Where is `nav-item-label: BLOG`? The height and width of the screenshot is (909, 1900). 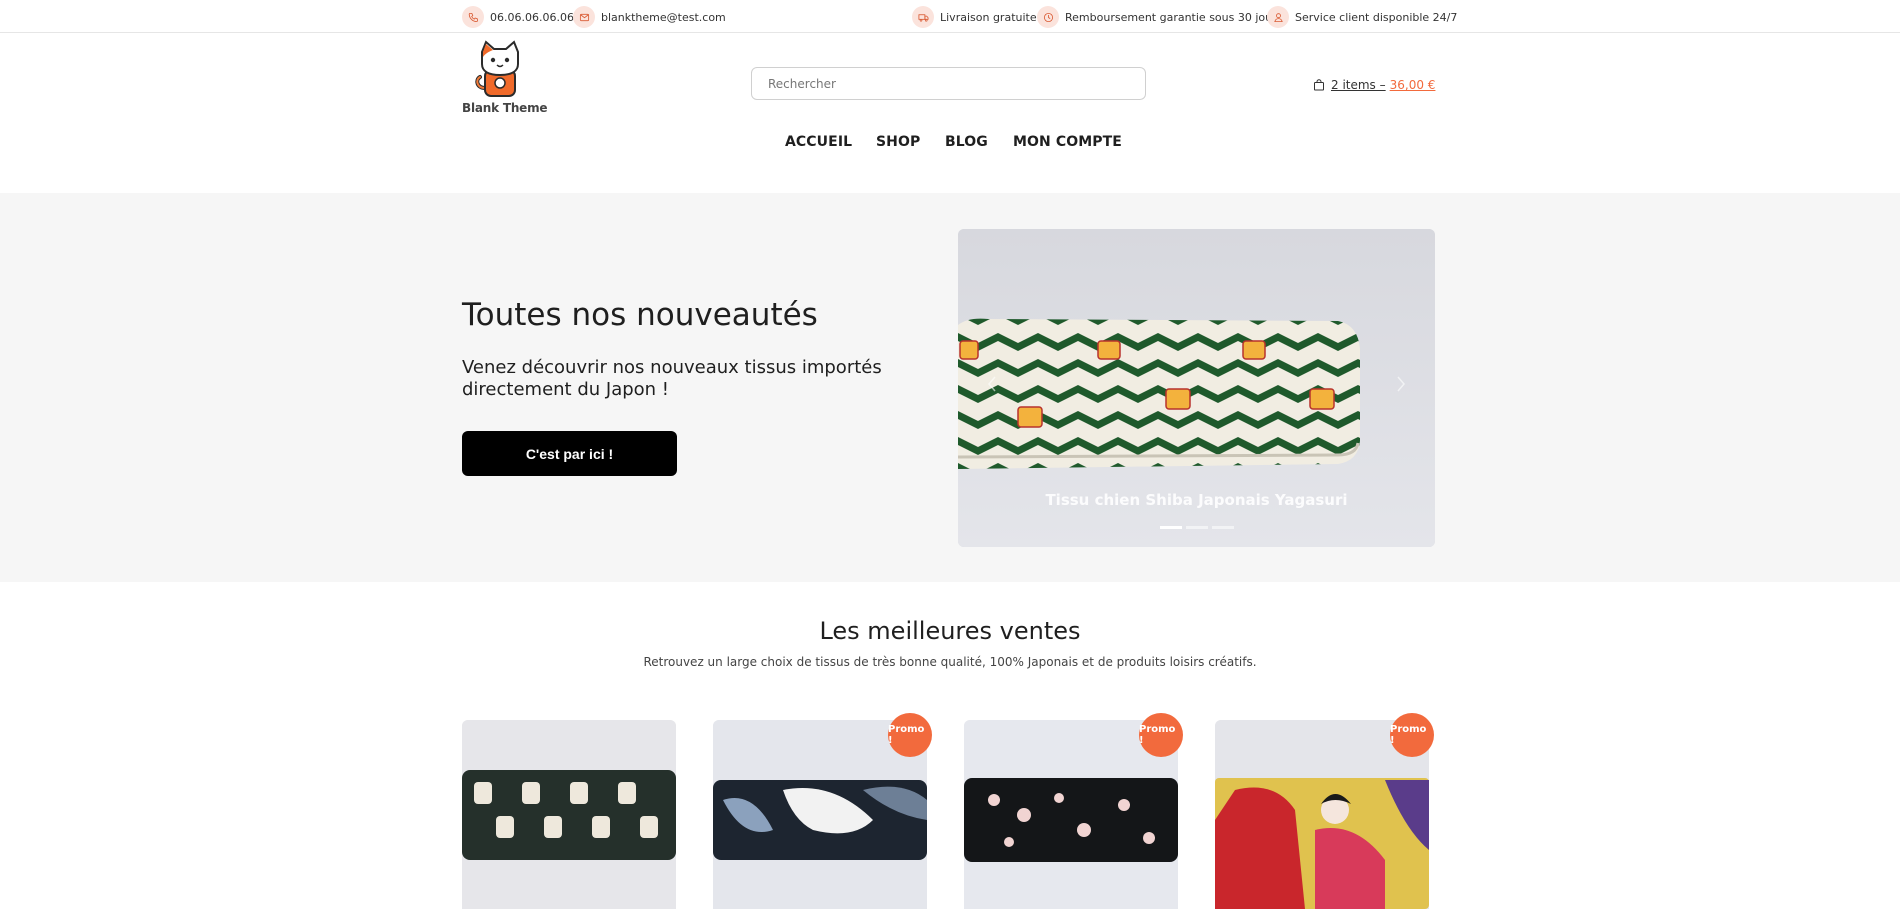 nav-item-label: BLOG is located at coordinates (966, 142).